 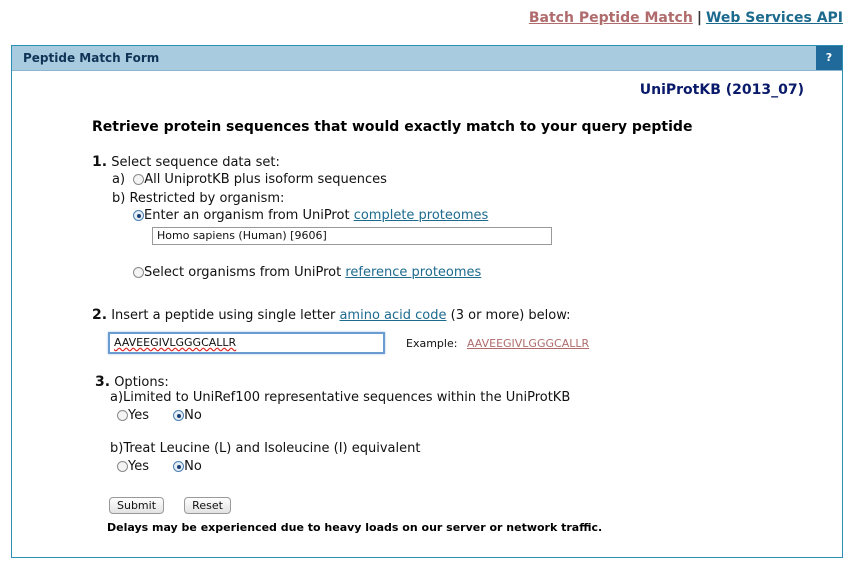 I want to click on step1-row: 1. Select sequence data set:, so click(x=186, y=162).